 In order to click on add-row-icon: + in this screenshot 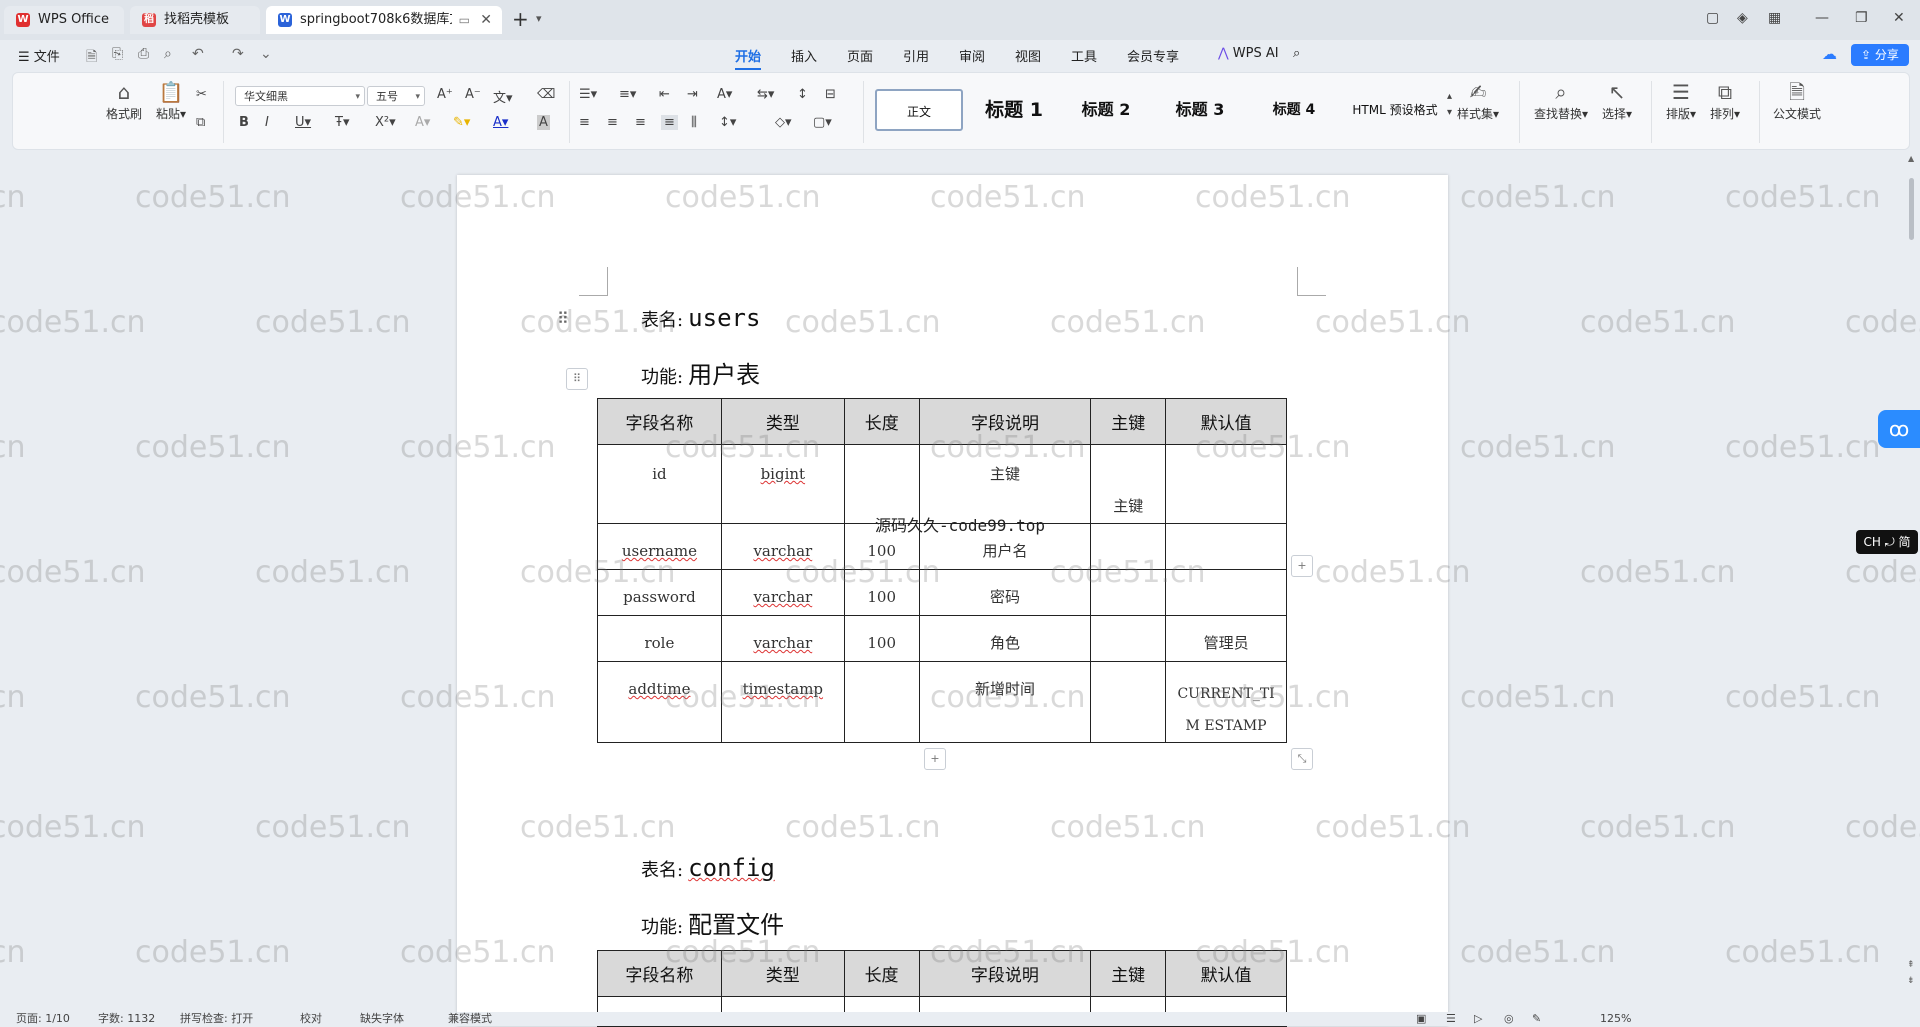, I will do `click(935, 759)`.